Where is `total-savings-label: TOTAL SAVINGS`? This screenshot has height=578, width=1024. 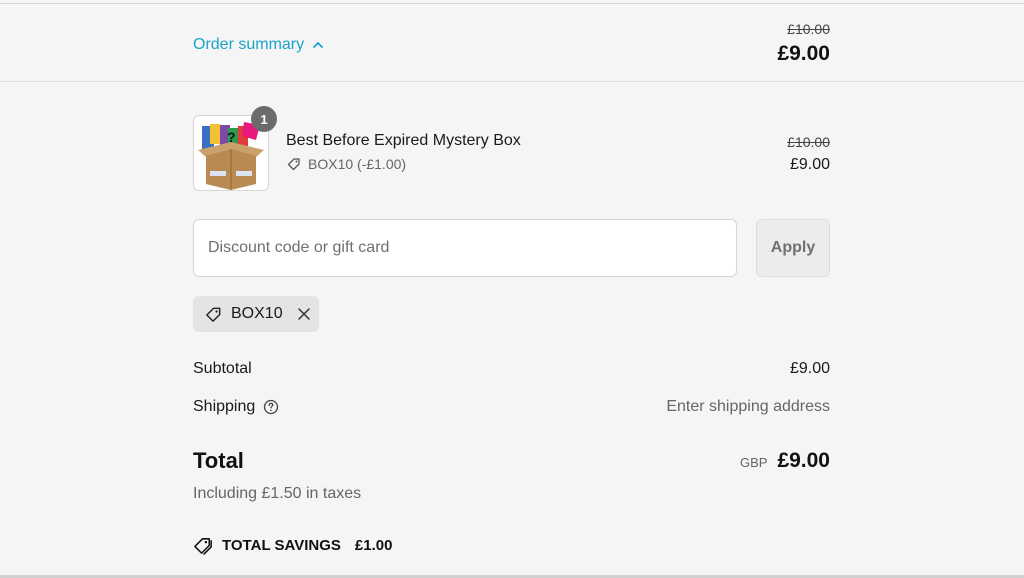
total-savings-label: TOTAL SAVINGS is located at coordinates (281, 545).